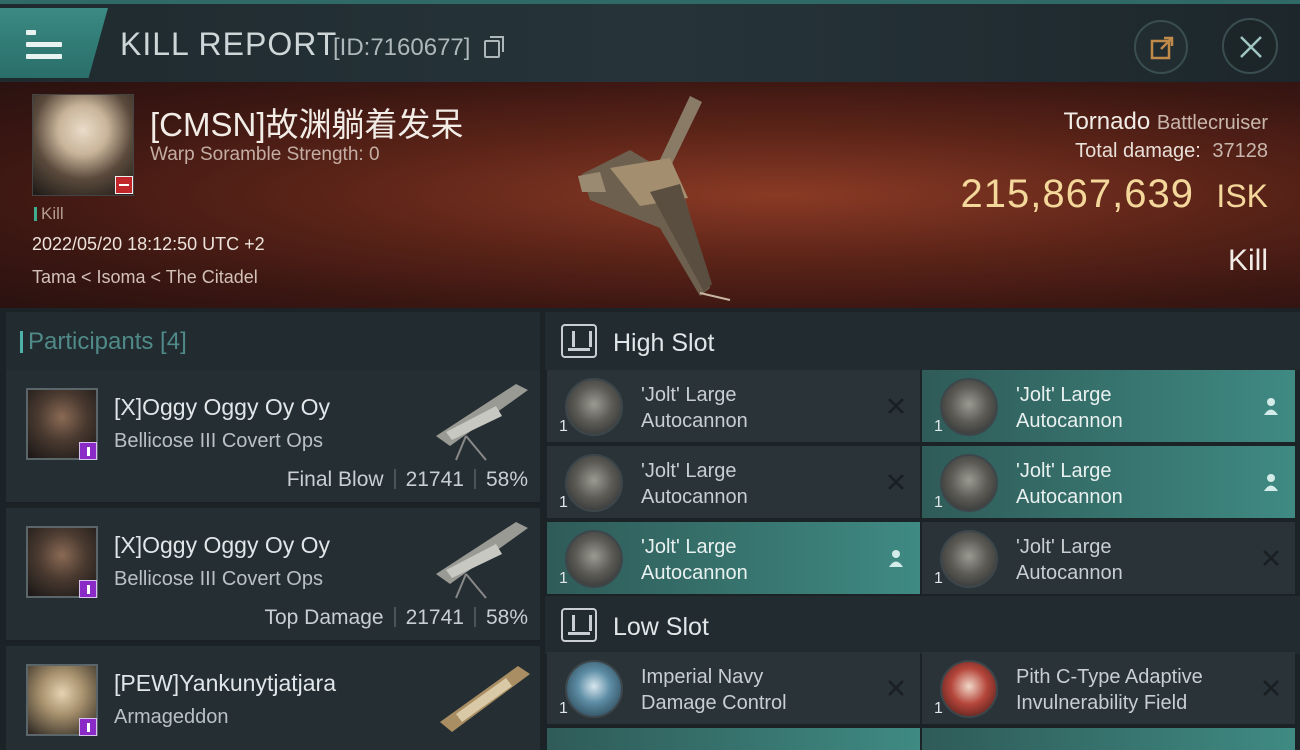  I want to click on menu-button, so click(54, 43).